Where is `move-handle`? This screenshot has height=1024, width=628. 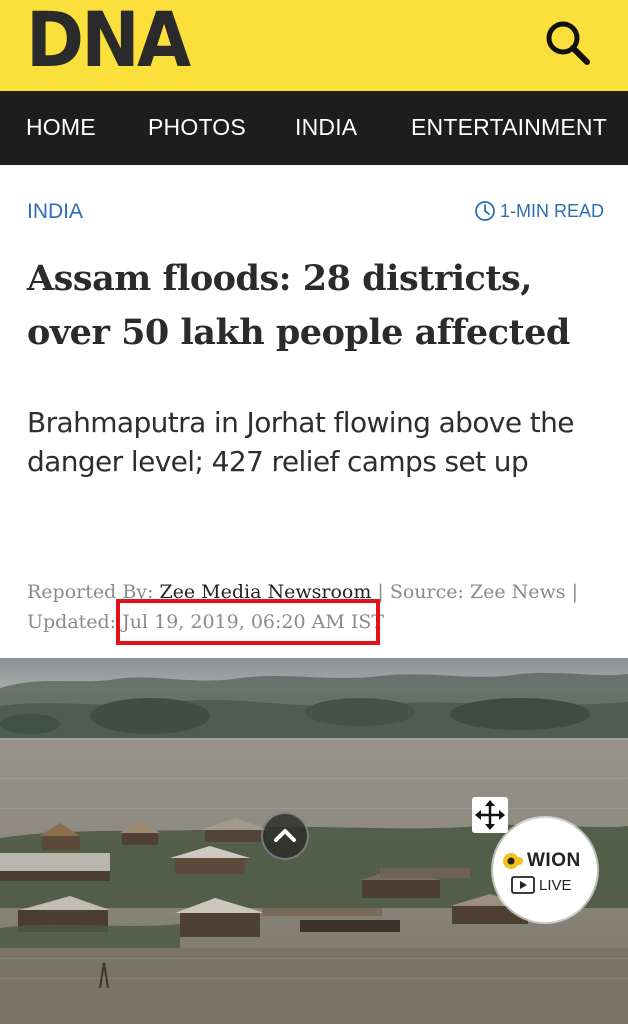
move-handle is located at coordinates (490, 815).